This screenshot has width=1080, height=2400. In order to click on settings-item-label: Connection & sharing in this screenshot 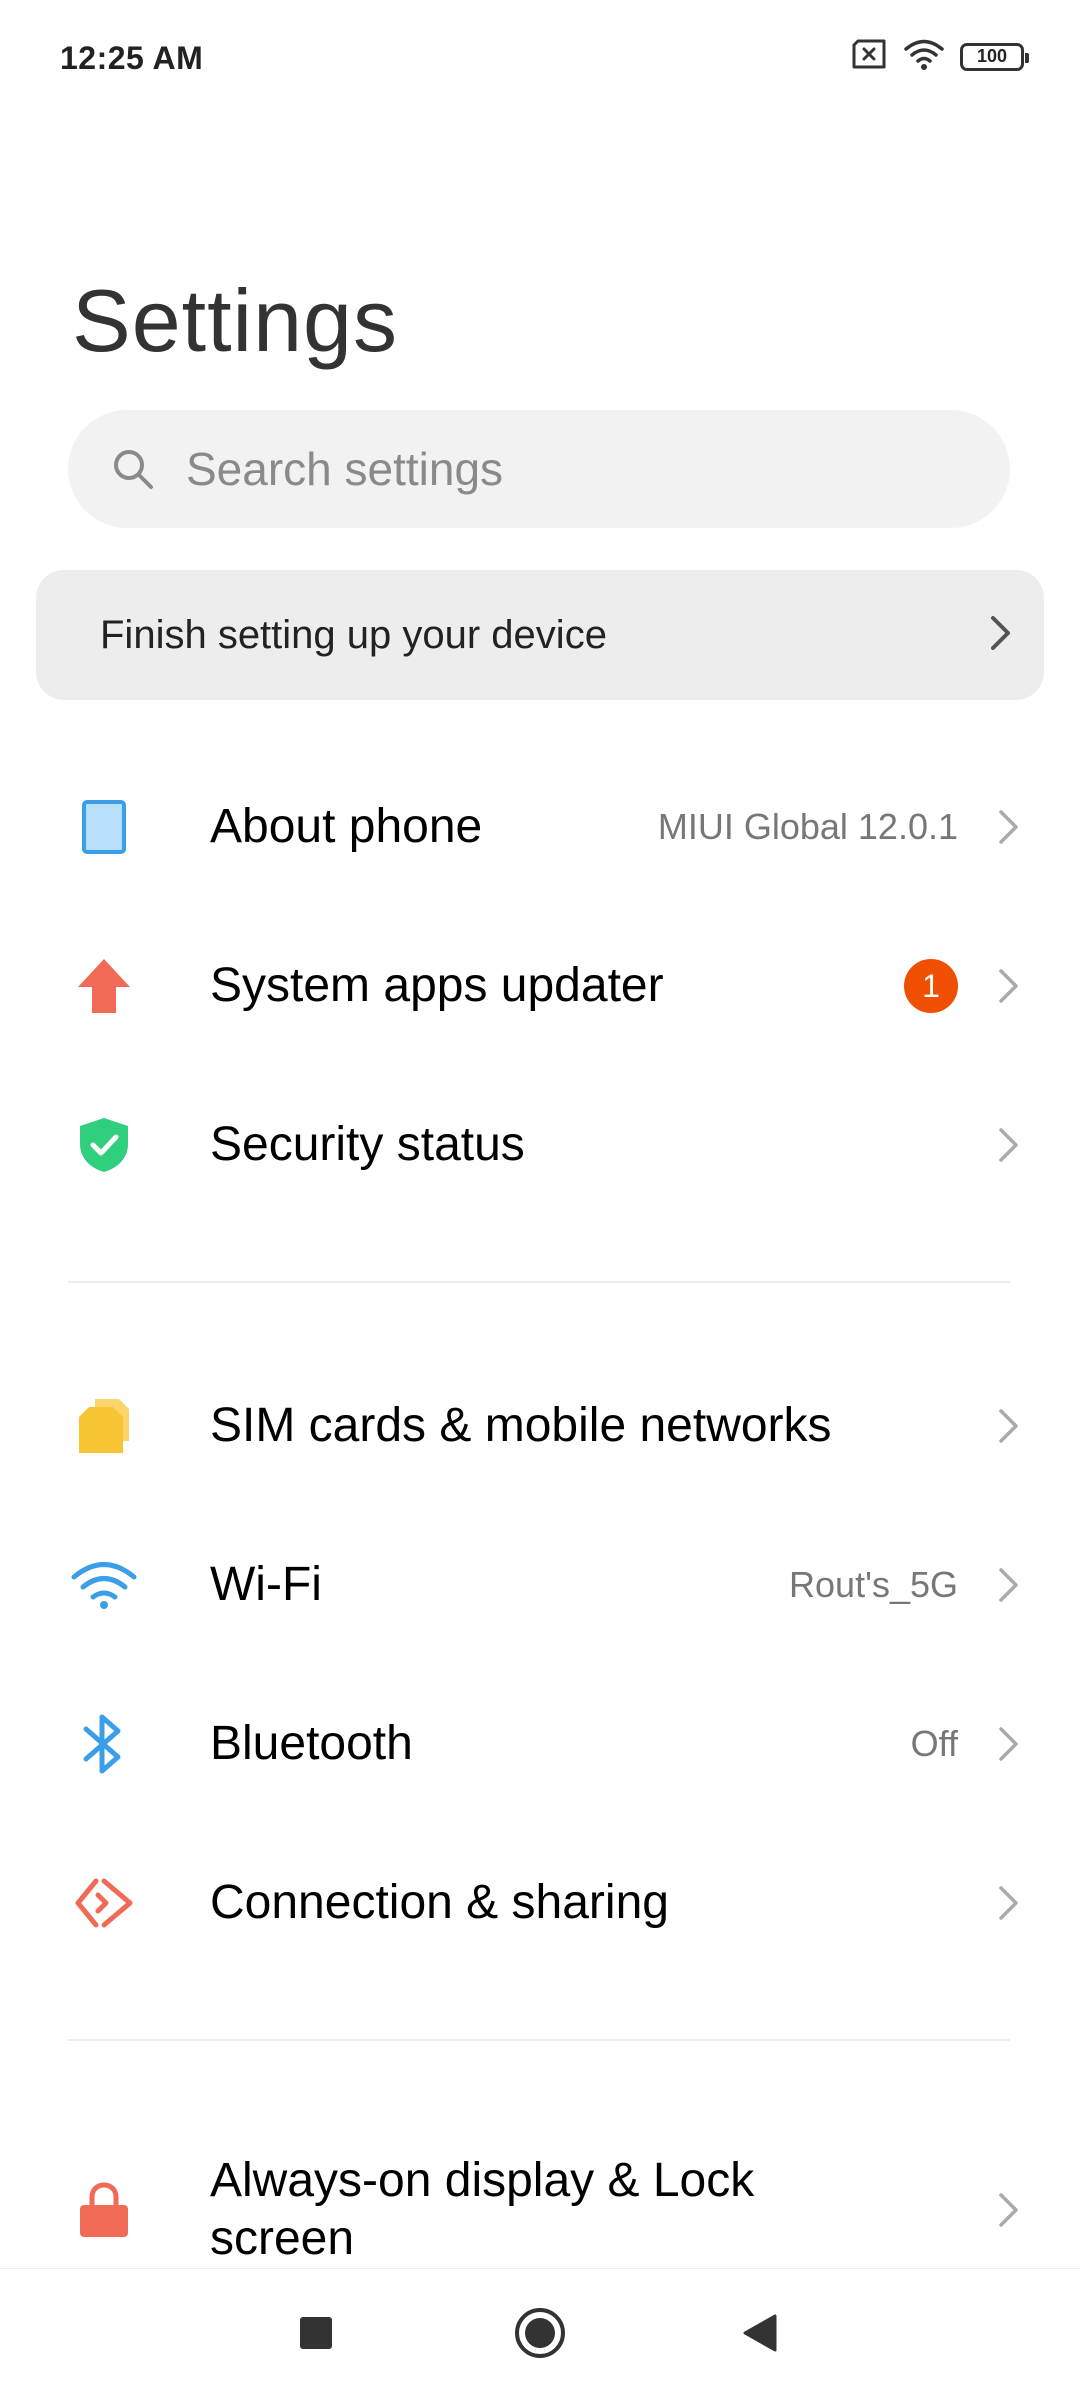, I will do `click(439, 1902)`.